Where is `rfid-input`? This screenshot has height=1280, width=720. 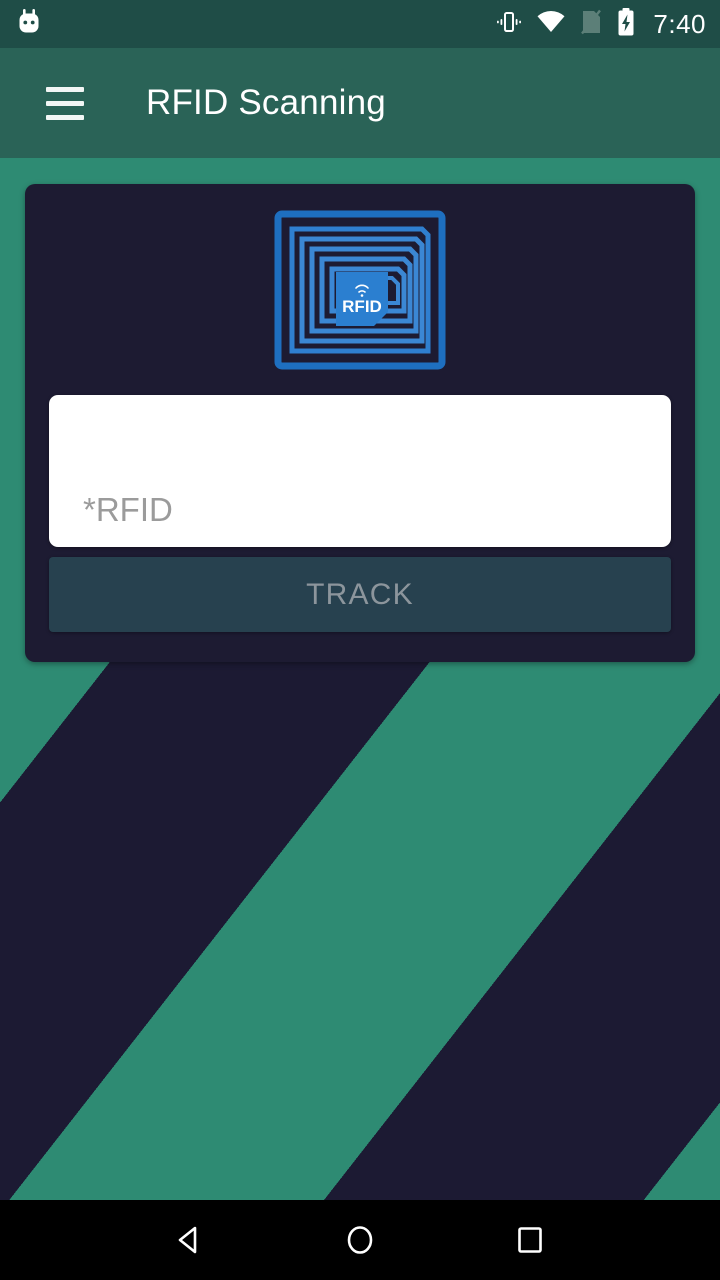
rfid-input is located at coordinates (363, 510).